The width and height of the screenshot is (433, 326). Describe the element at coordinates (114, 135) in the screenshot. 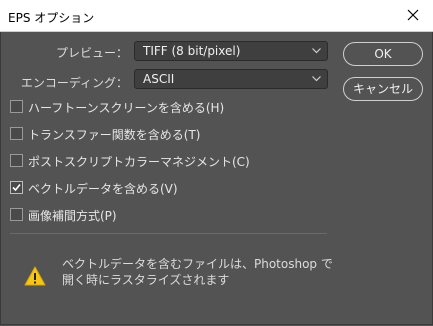

I see `option-label: トランスファー関数を含める(T)` at that location.